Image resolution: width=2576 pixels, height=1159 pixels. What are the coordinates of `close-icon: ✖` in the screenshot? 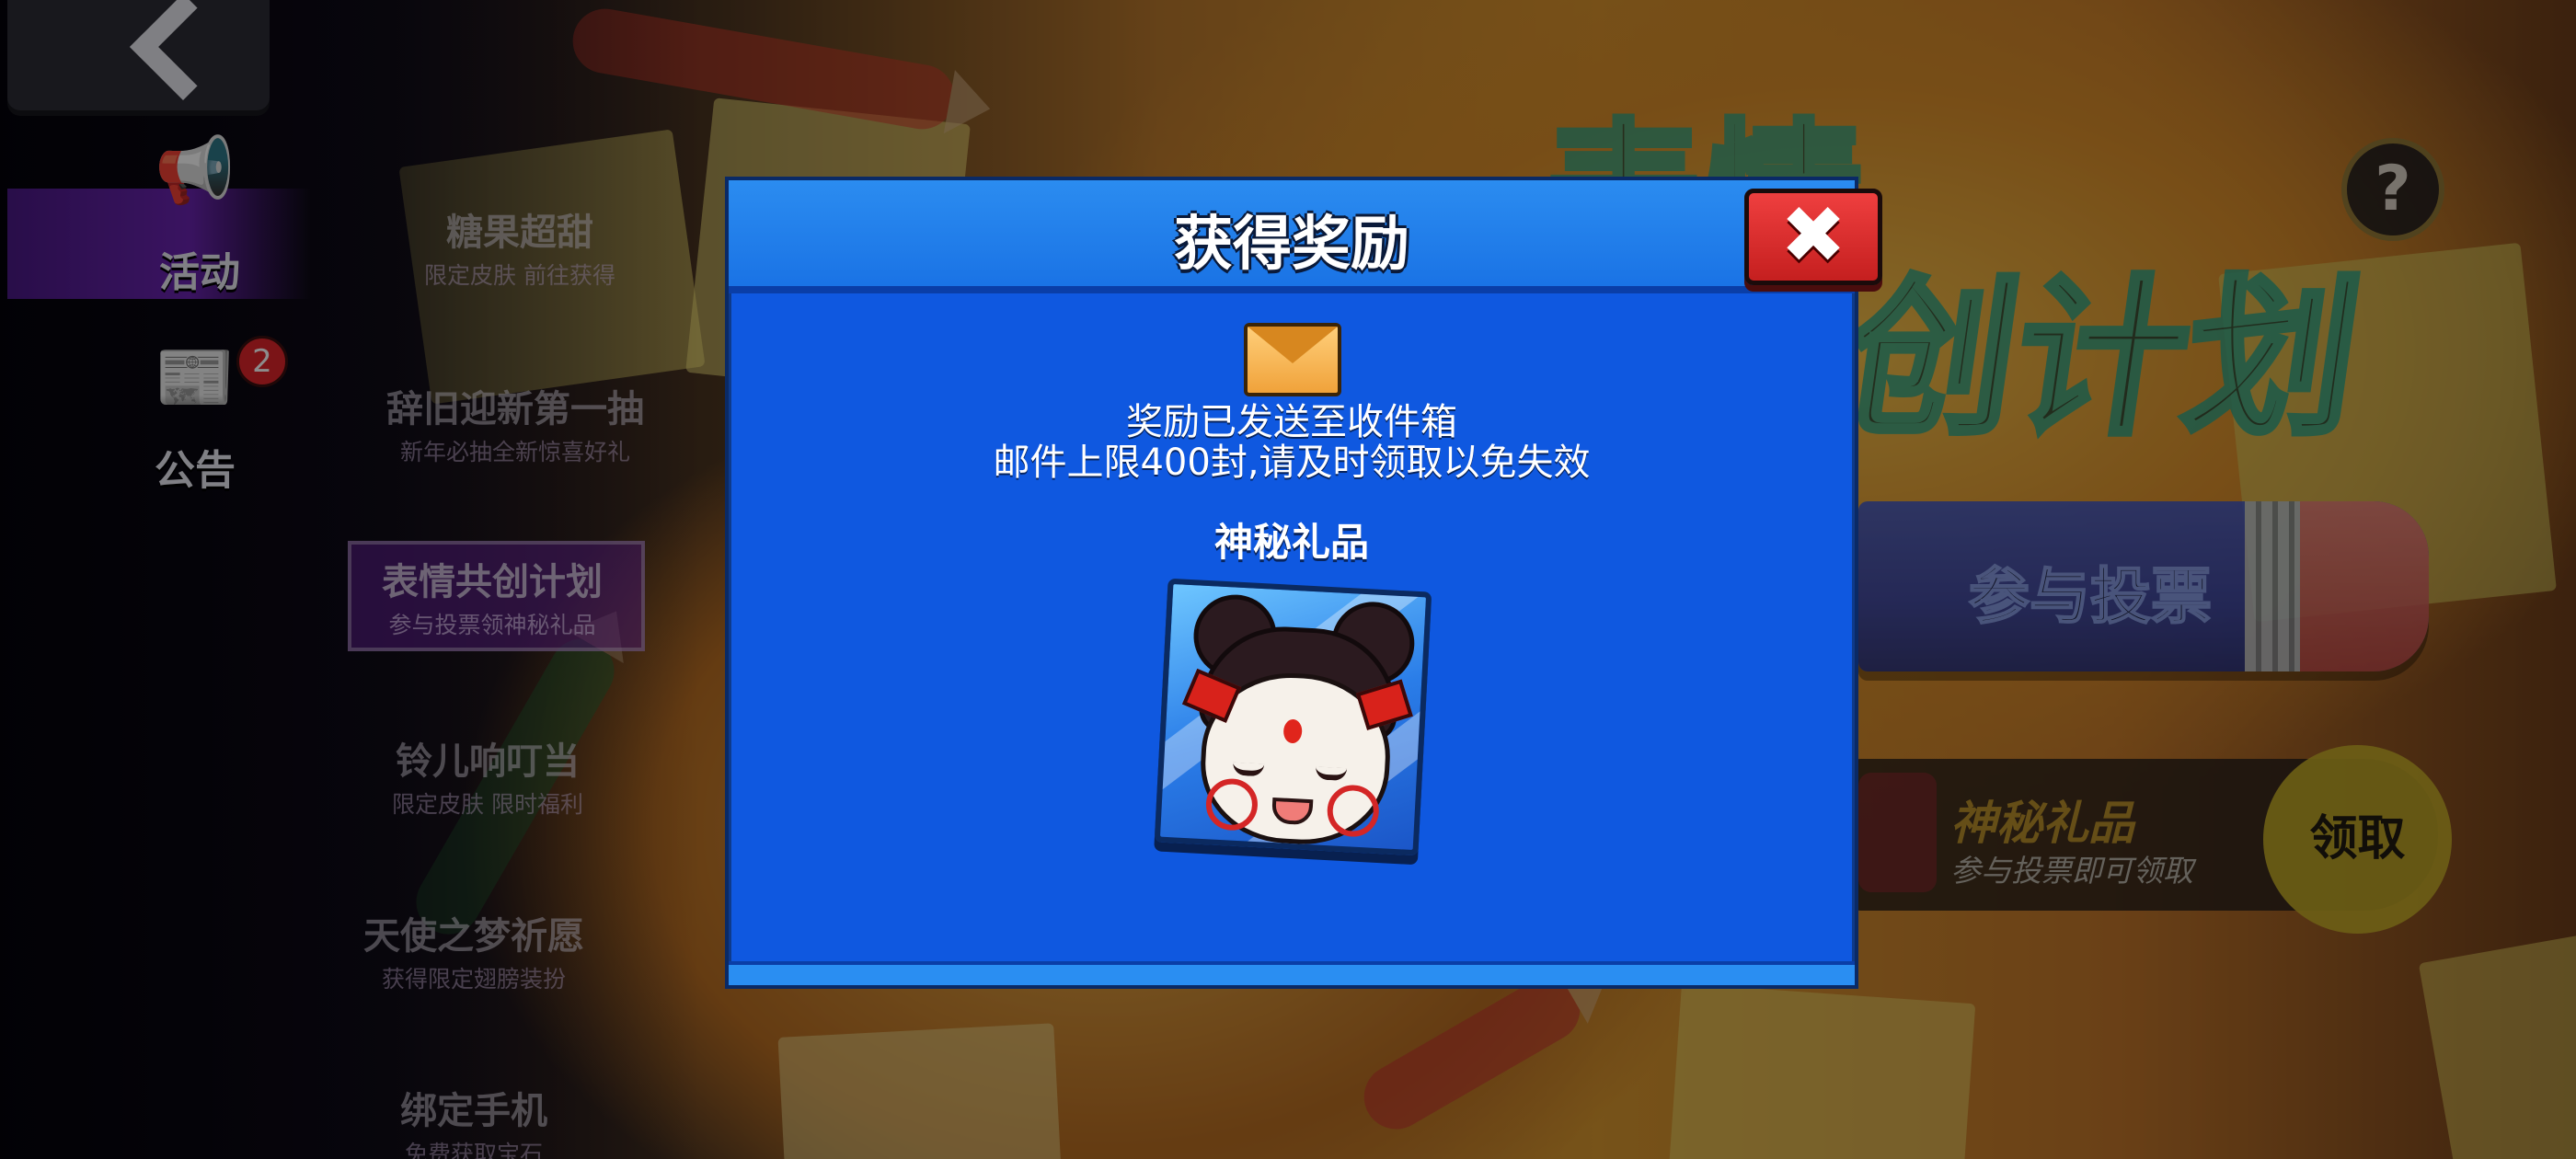 It's located at (1813, 235).